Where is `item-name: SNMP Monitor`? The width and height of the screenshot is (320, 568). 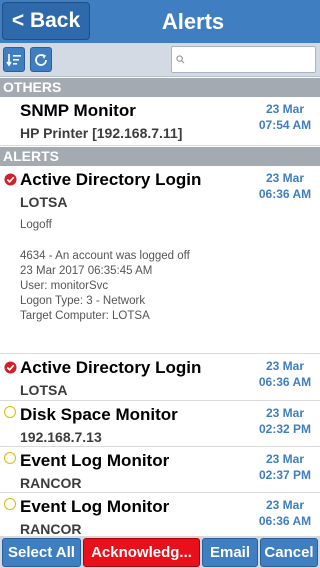 item-name: SNMP Monitor is located at coordinates (78, 110).